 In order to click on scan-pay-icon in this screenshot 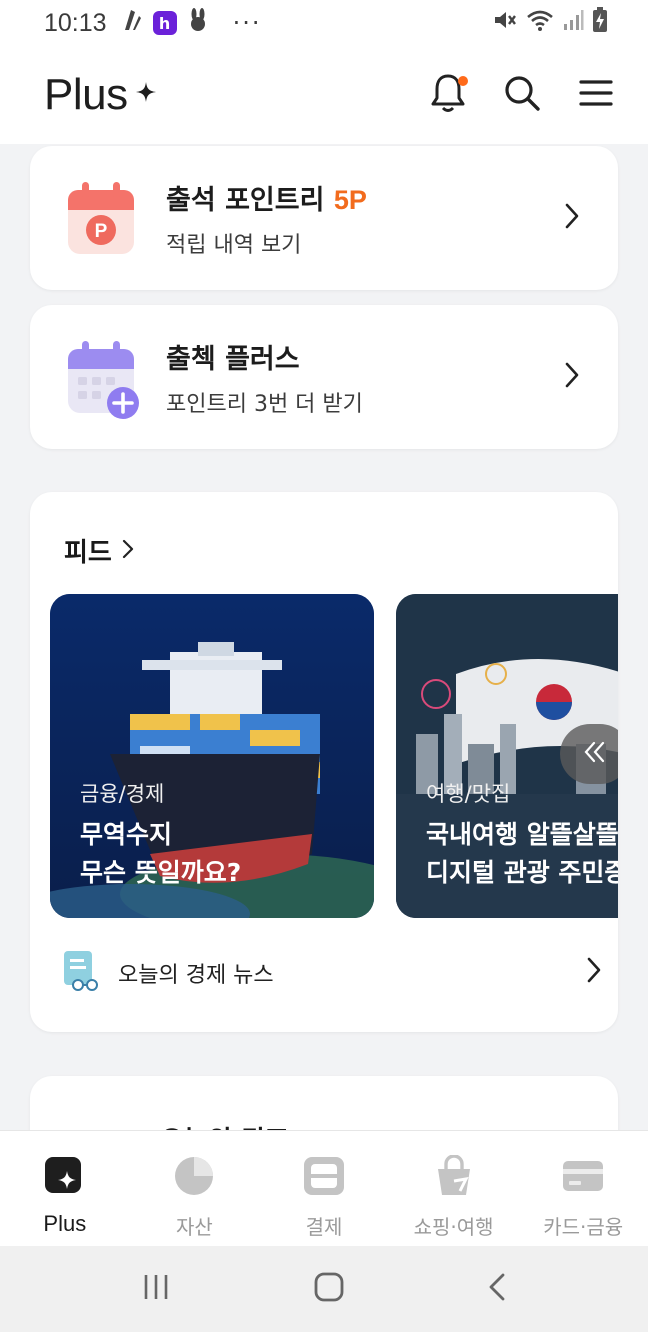, I will do `click(324, 1178)`.